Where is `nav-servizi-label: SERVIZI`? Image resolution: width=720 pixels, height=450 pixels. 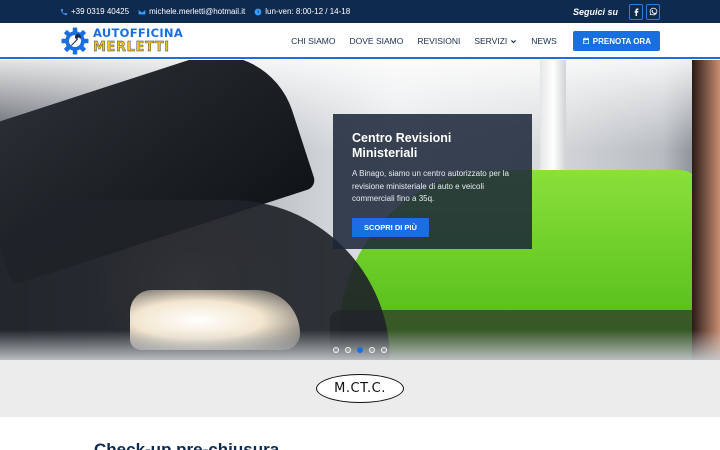 nav-servizi-label: SERVIZI is located at coordinates (491, 41).